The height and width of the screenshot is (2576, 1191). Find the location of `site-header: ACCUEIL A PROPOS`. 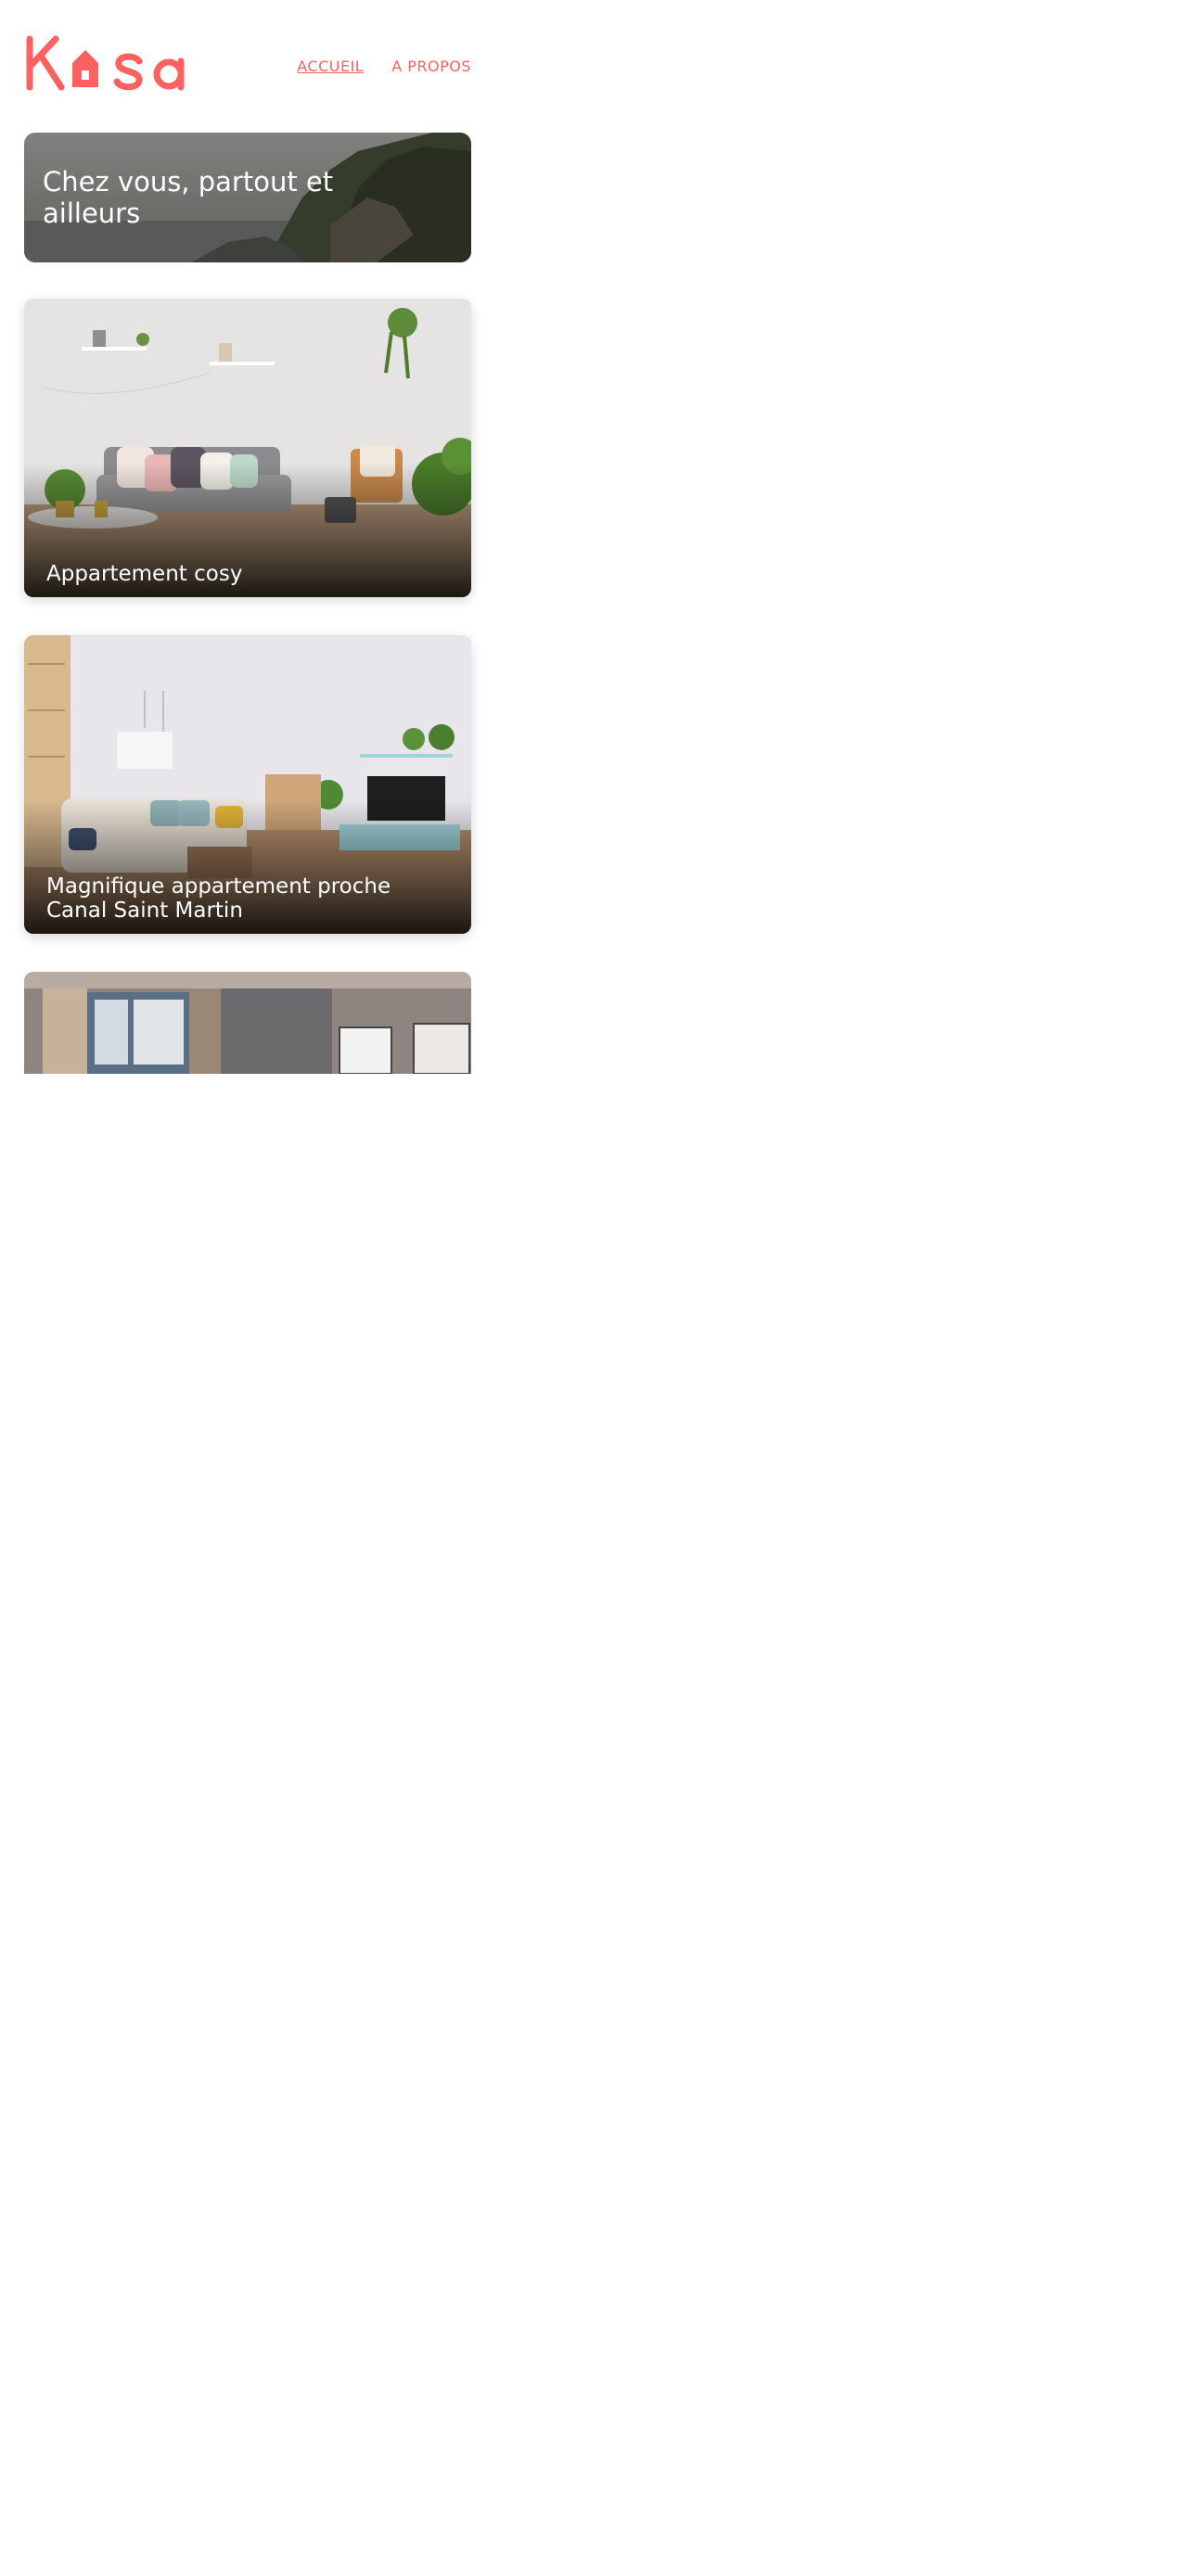

site-header: ACCUEIL A PROPOS is located at coordinates (248, 61).